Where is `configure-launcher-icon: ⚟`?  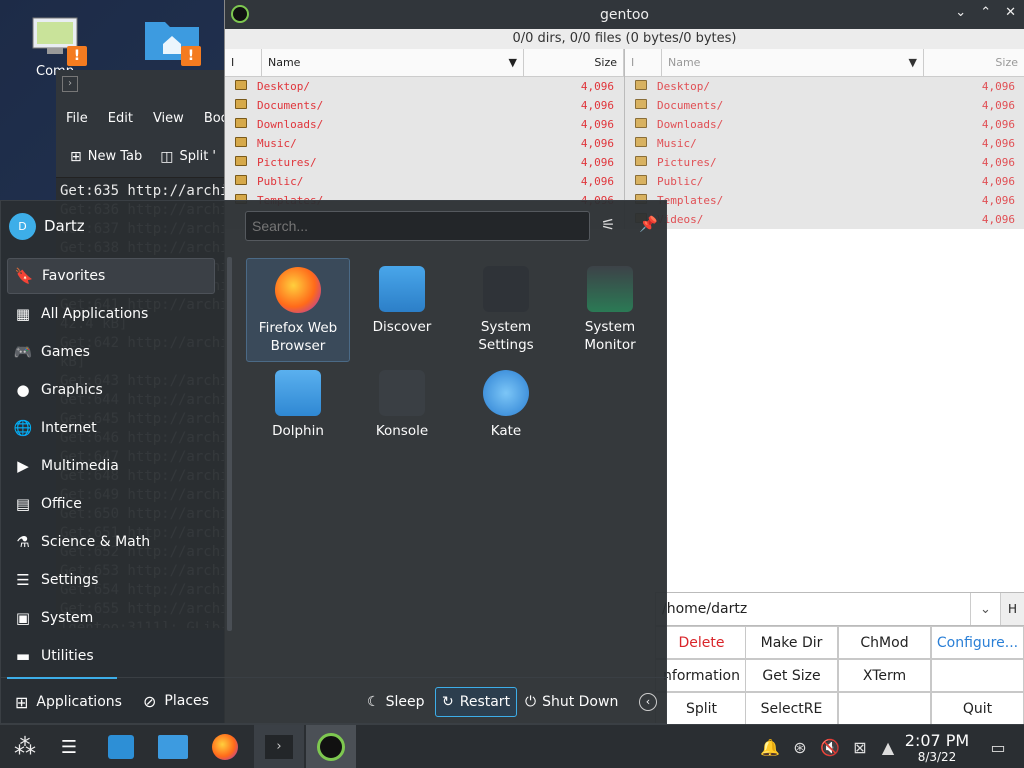
configure-launcher-icon: ⚟ is located at coordinates (608, 224).